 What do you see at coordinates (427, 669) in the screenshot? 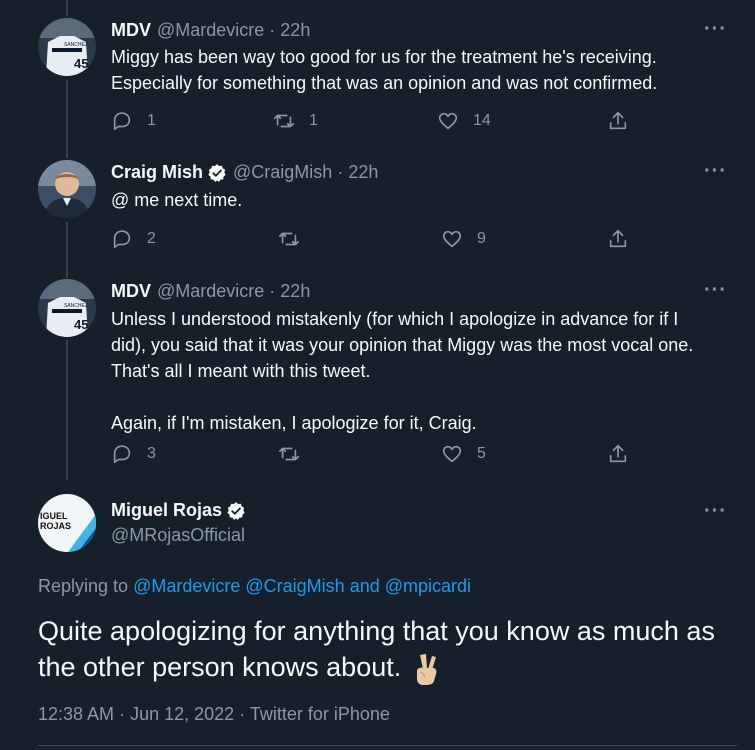
I see `victory-hand-emoji-icon` at bounding box center [427, 669].